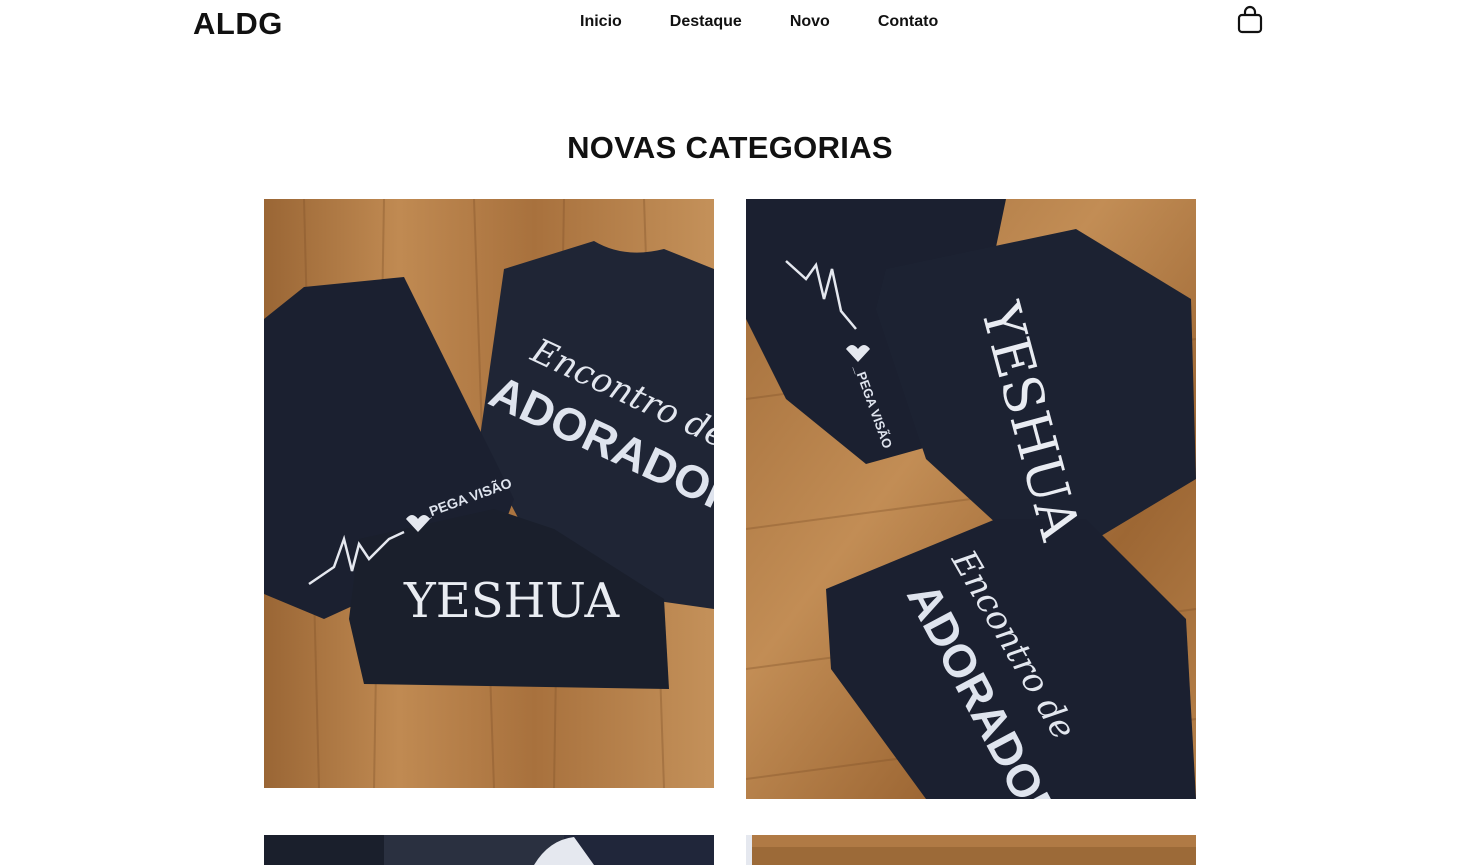 Image resolution: width=1474 pixels, height=865 pixels. What do you see at coordinates (908, 22) in the screenshot?
I see `nav-link-contato: Contato` at bounding box center [908, 22].